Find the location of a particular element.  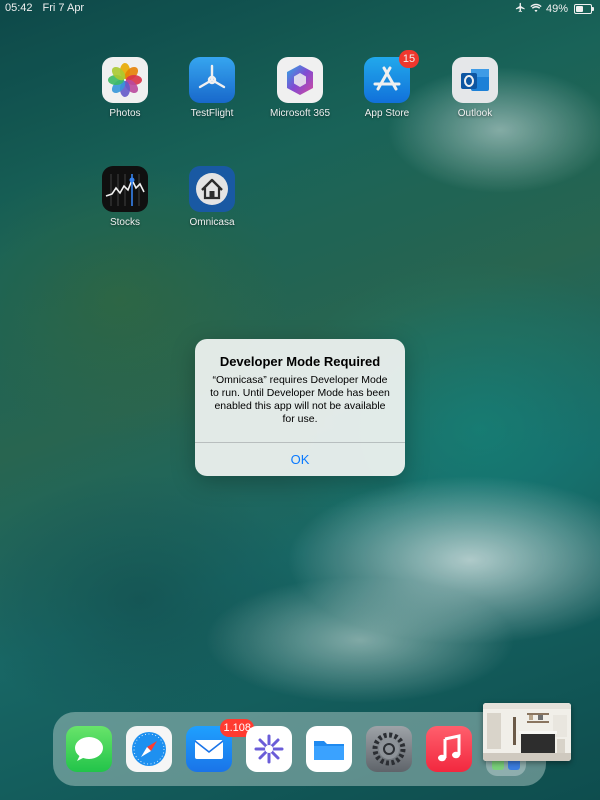

mail-icon: 1.108 is located at coordinates (220, 745).